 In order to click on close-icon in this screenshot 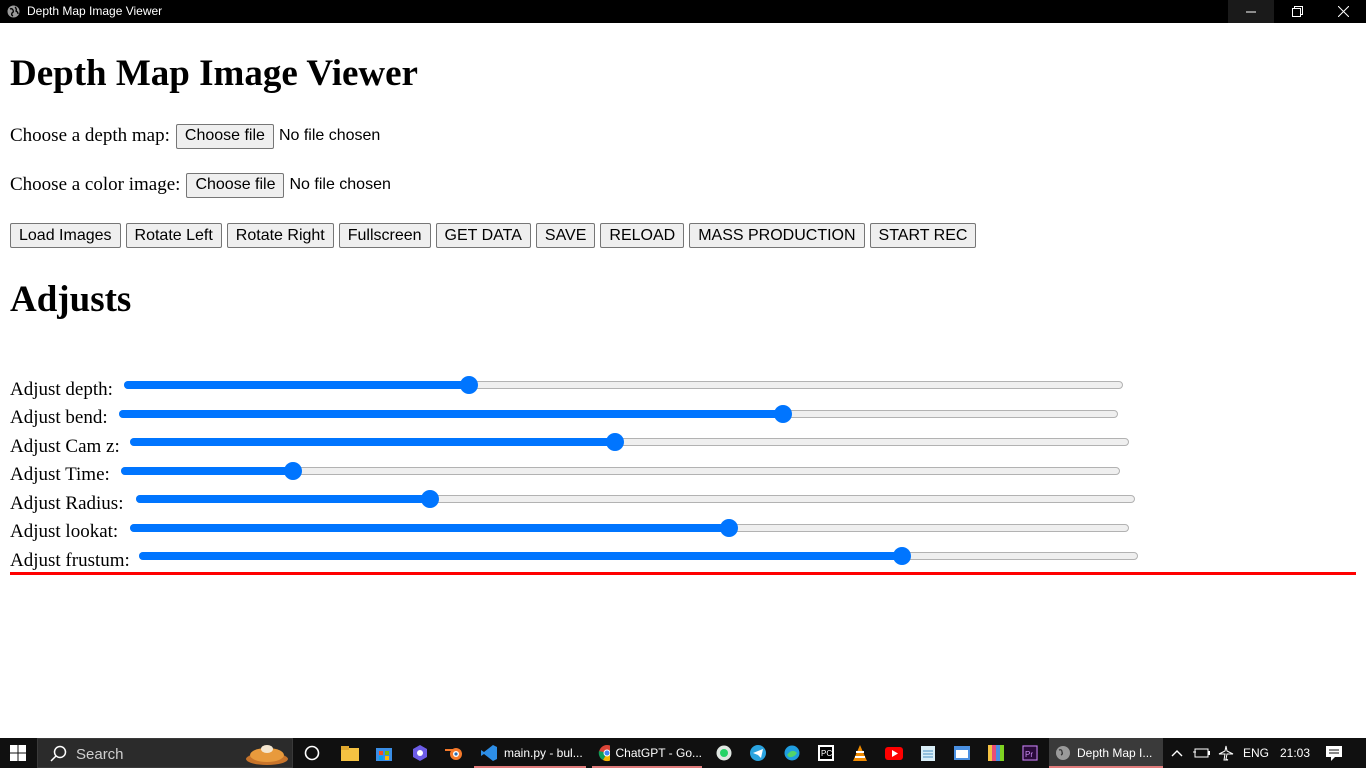, I will do `click(1343, 11)`.